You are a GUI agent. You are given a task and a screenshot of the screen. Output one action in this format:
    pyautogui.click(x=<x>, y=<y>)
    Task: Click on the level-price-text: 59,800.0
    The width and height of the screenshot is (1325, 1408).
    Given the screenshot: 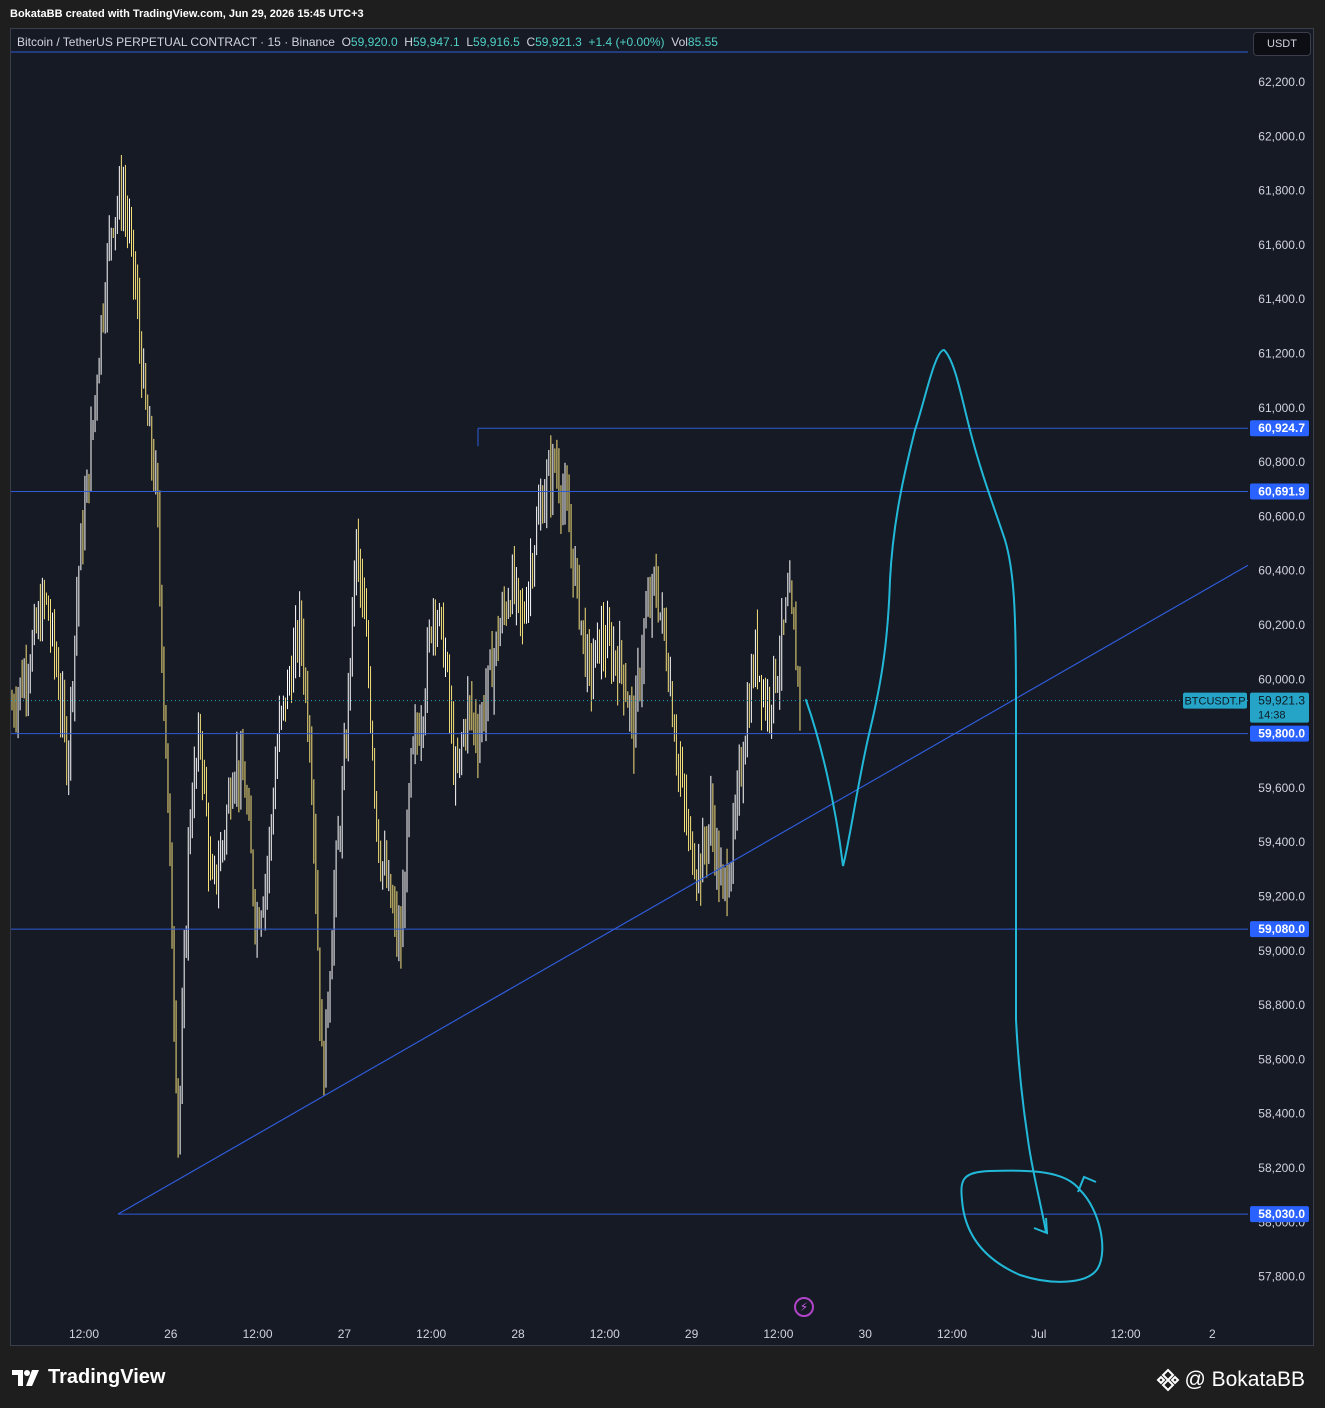 What is the action you would take?
    pyautogui.click(x=1281, y=734)
    